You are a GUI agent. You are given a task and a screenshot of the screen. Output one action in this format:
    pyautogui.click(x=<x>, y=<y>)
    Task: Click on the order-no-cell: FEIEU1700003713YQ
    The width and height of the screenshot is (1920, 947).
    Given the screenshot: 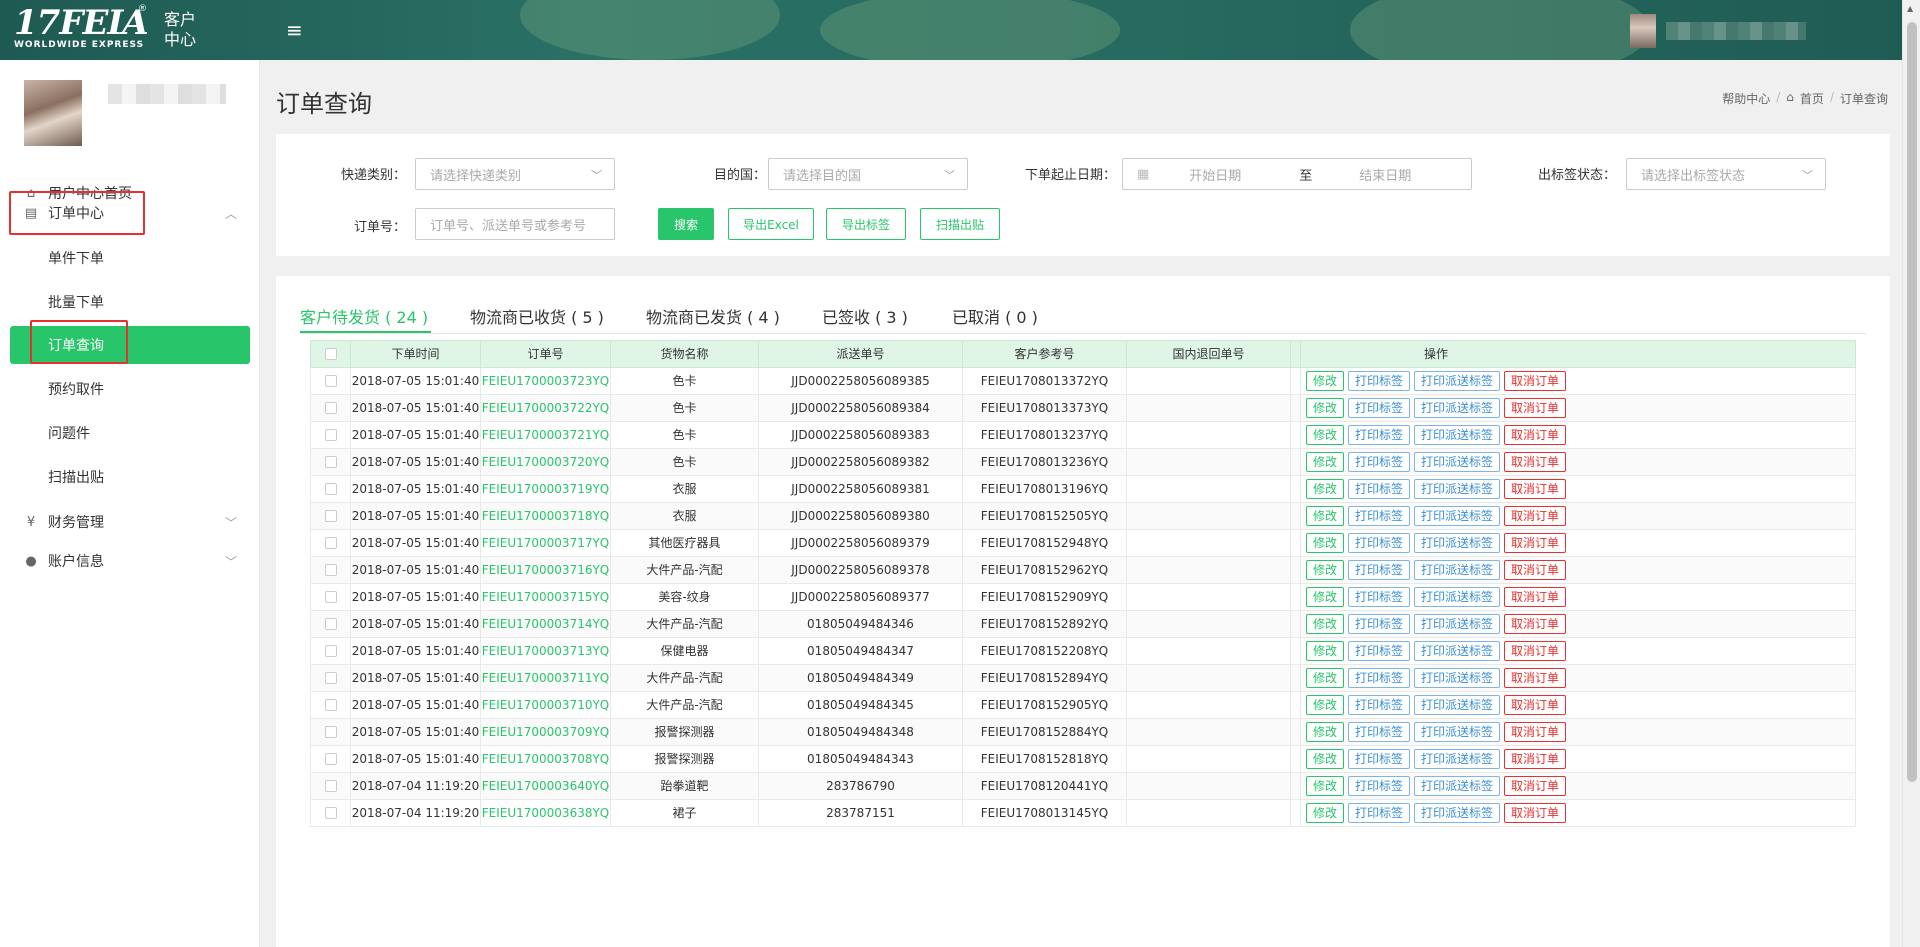 What is the action you would take?
    pyautogui.click(x=546, y=651)
    